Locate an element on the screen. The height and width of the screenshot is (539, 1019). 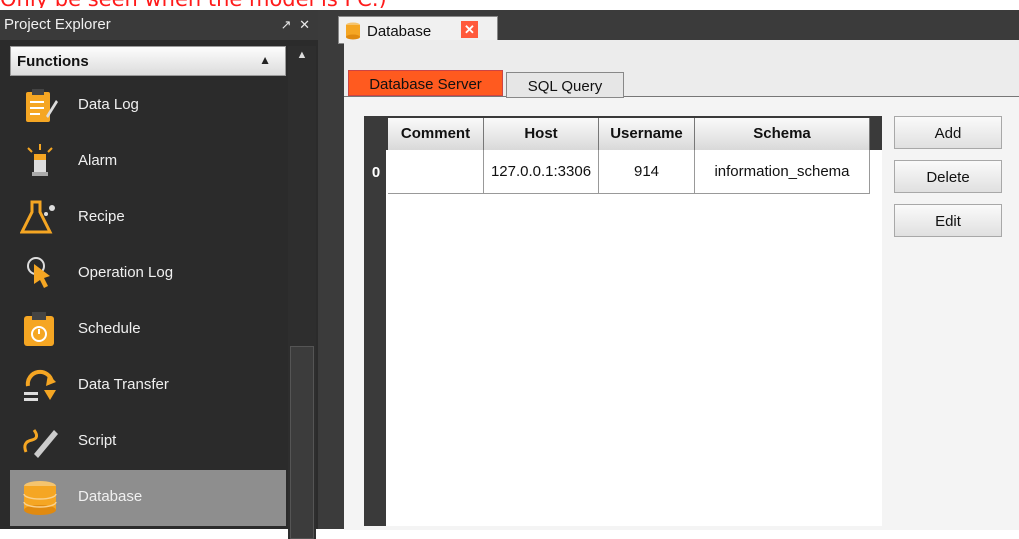
function-item-operation-log: Operation Log is located at coordinates (148, 274).